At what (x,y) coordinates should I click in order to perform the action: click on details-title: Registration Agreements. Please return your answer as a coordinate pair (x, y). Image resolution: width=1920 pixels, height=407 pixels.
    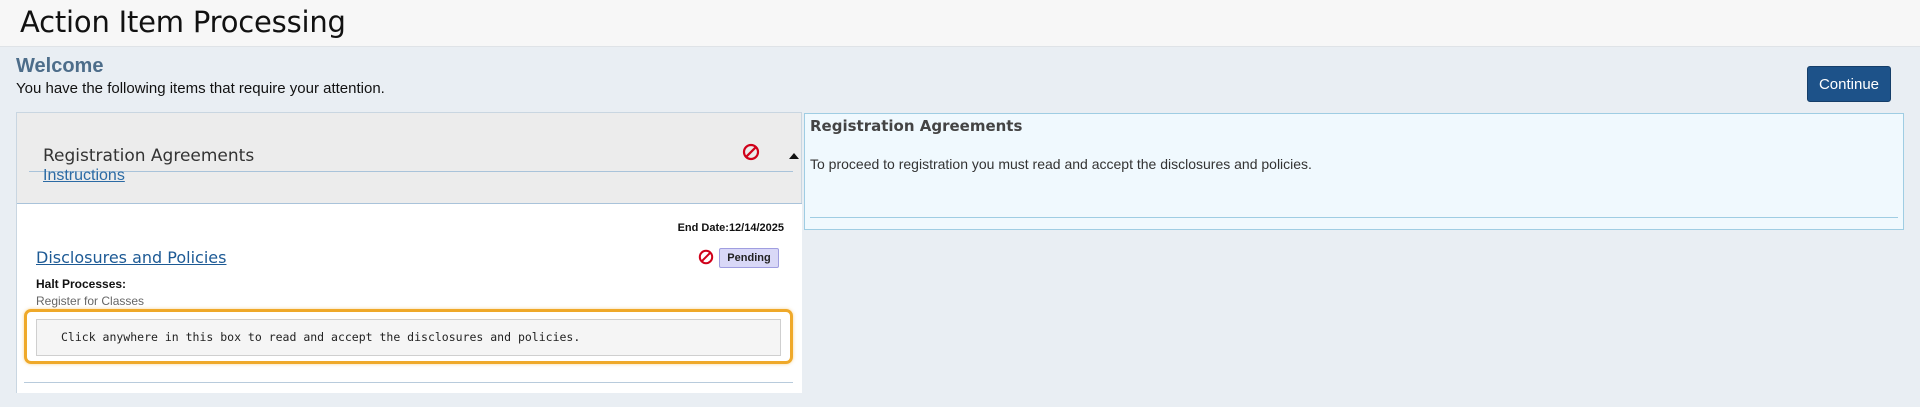
    Looking at the image, I should click on (916, 126).